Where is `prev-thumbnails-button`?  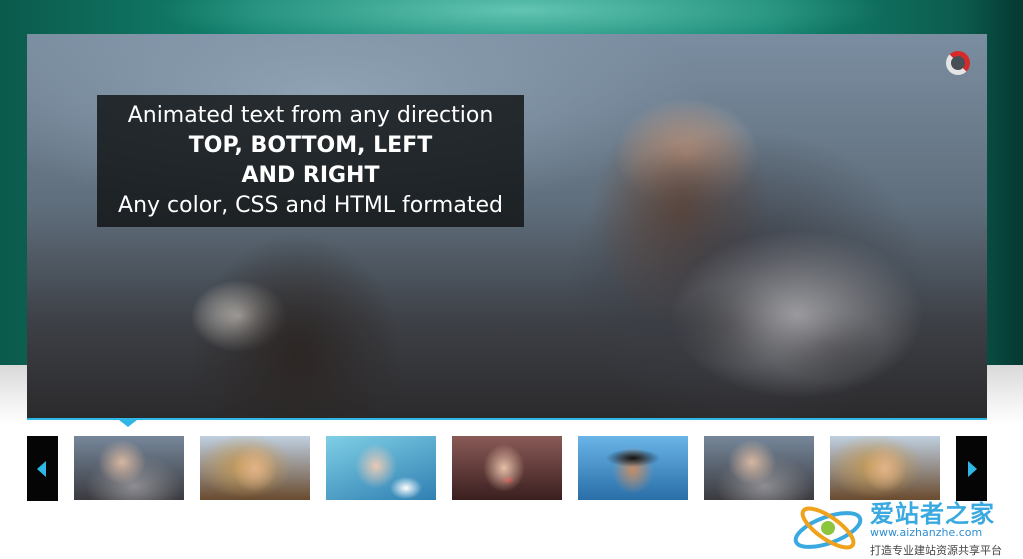 prev-thumbnails-button is located at coordinates (42, 468).